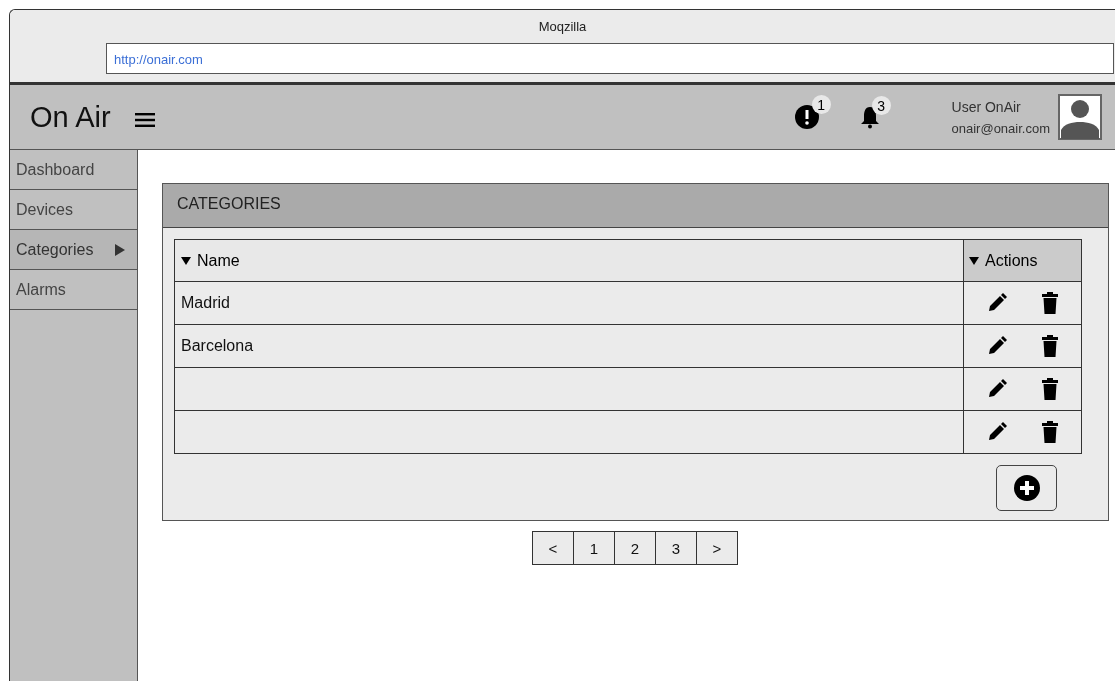 This screenshot has width=1115, height=681. I want to click on address-field: http://onair.com, so click(610, 58).